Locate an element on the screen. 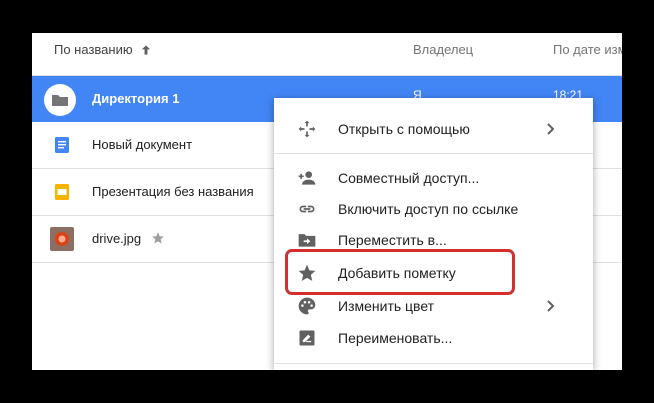 This screenshot has width=654, height=403. file-name: Новый документ is located at coordinates (142, 144).